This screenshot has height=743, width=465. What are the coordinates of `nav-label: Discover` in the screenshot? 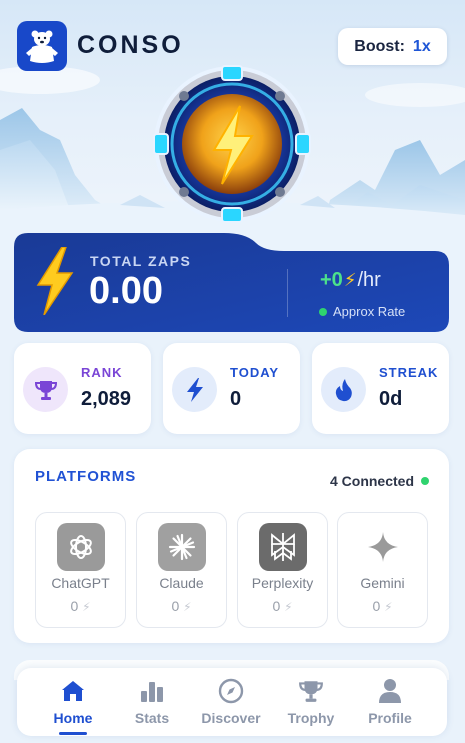 It's located at (231, 718).